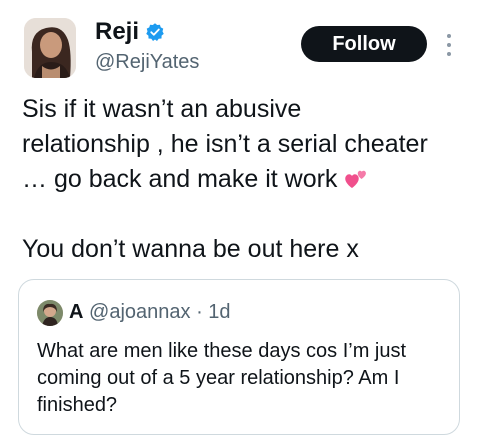 Image resolution: width=480 pixels, height=440 pixels. What do you see at coordinates (162, 109) in the screenshot?
I see `tweet-text-line: Sis if it wasn’t an abusive` at bounding box center [162, 109].